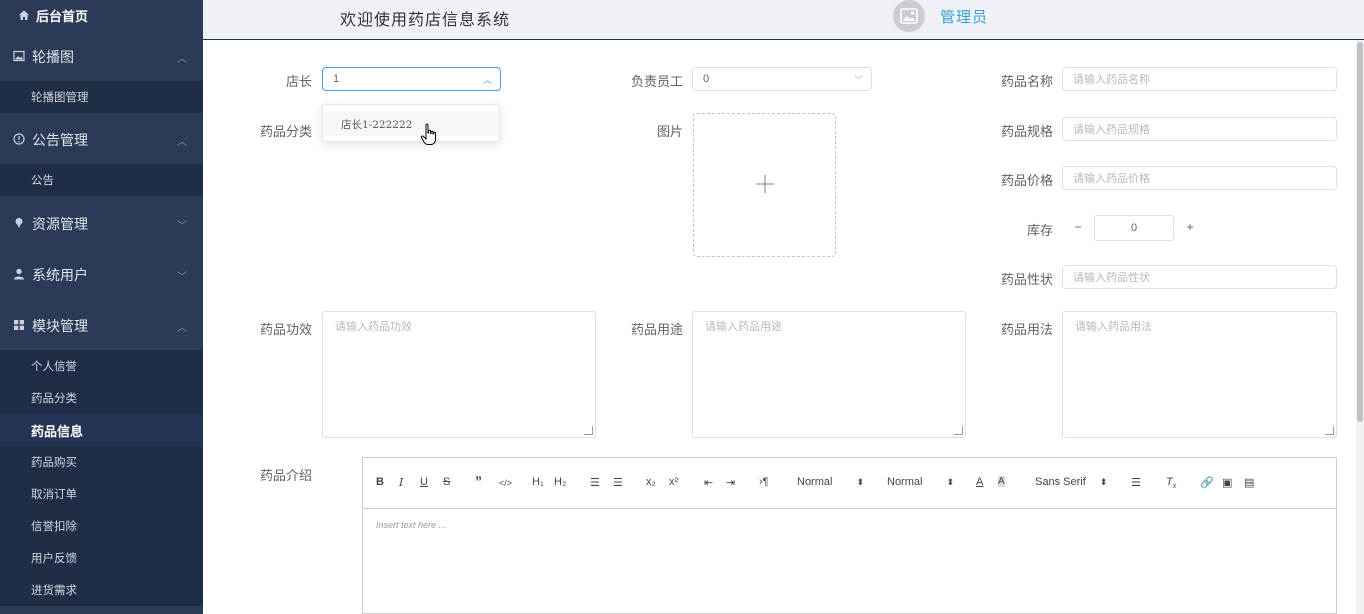  What do you see at coordinates (24, 15) in the screenshot?
I see `home-icon` at bounding box center [24, 15].